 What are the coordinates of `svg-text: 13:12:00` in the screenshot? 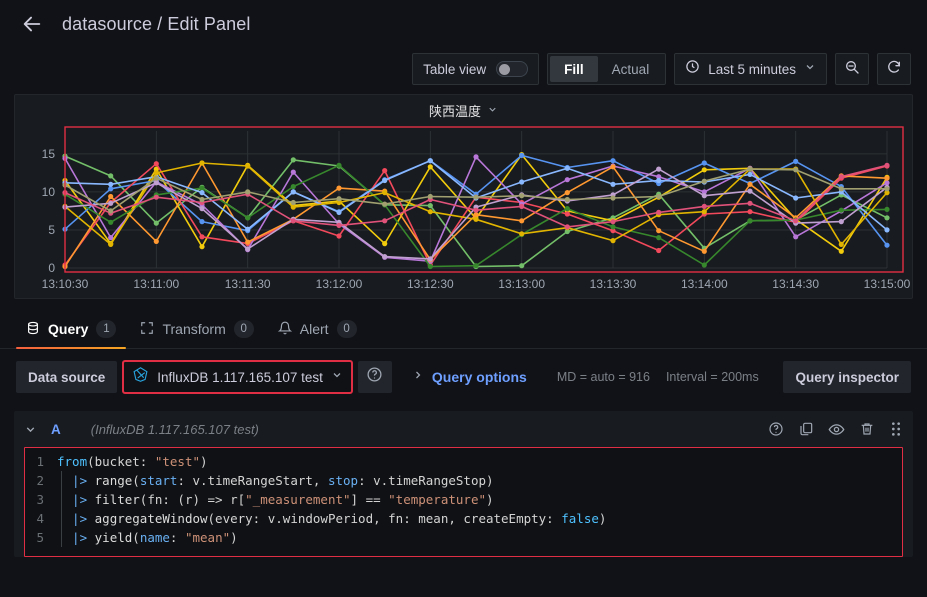 It's located at (339, 284).